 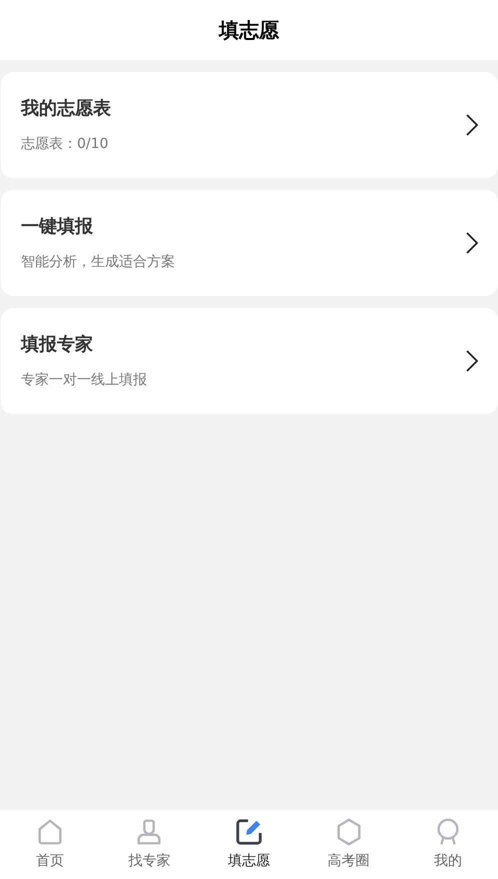 I want to click on tab-bar-item: 填志愿, so click(x=249, y=844).